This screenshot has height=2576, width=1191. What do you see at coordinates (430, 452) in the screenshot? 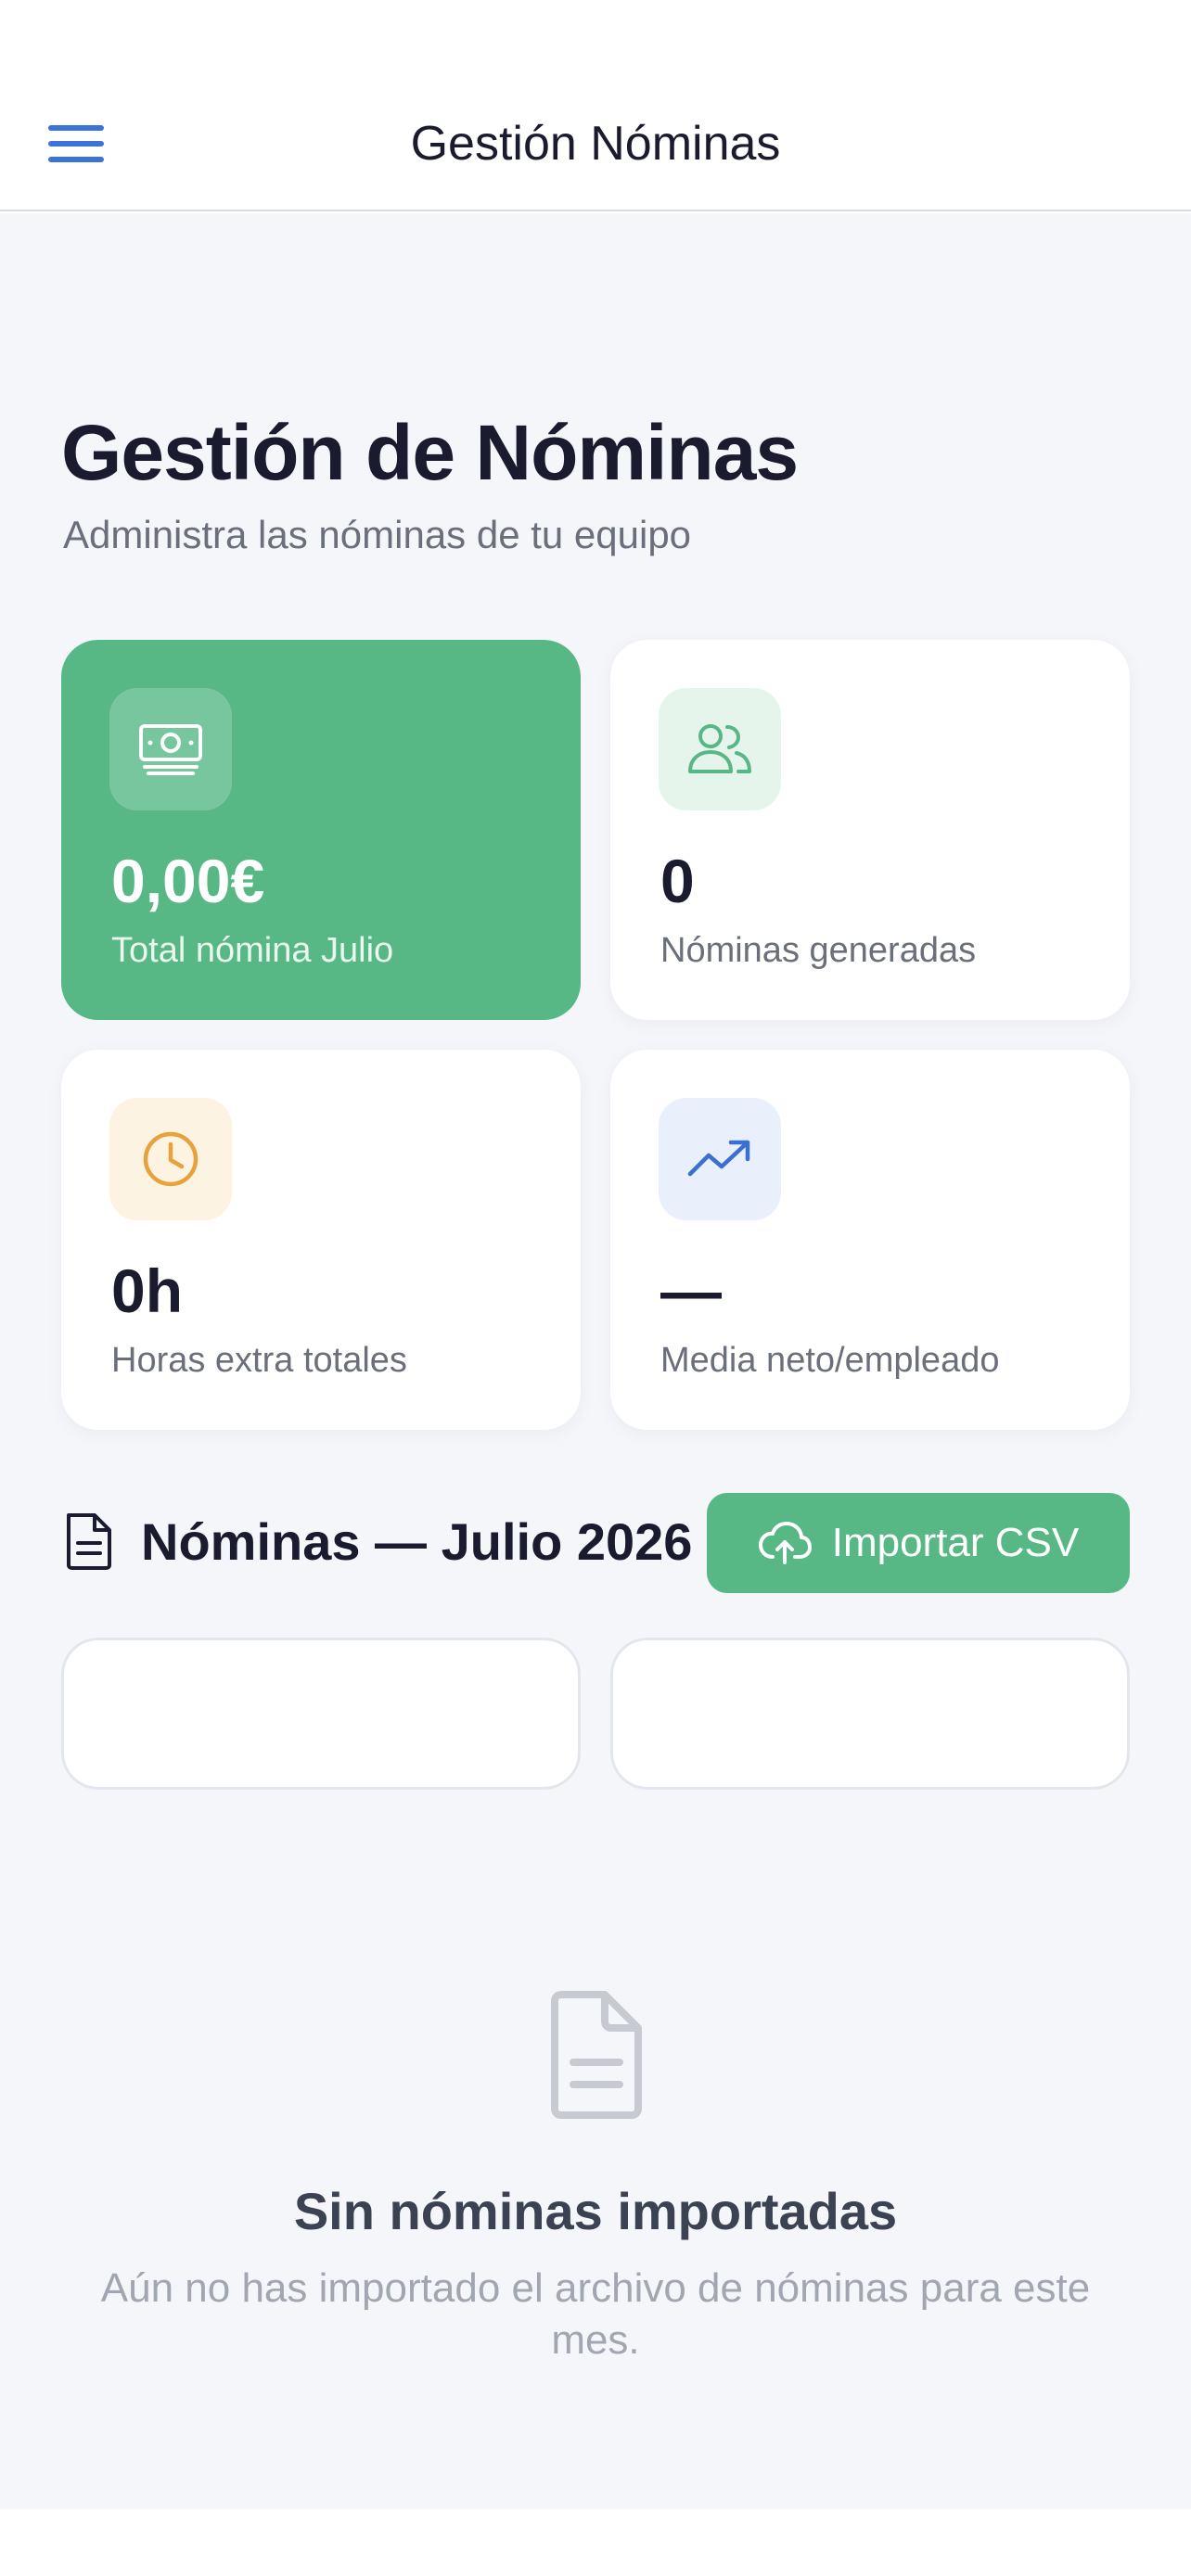
I see `page-title: Gestión de Nóminas` at bounding box center [430, 452].